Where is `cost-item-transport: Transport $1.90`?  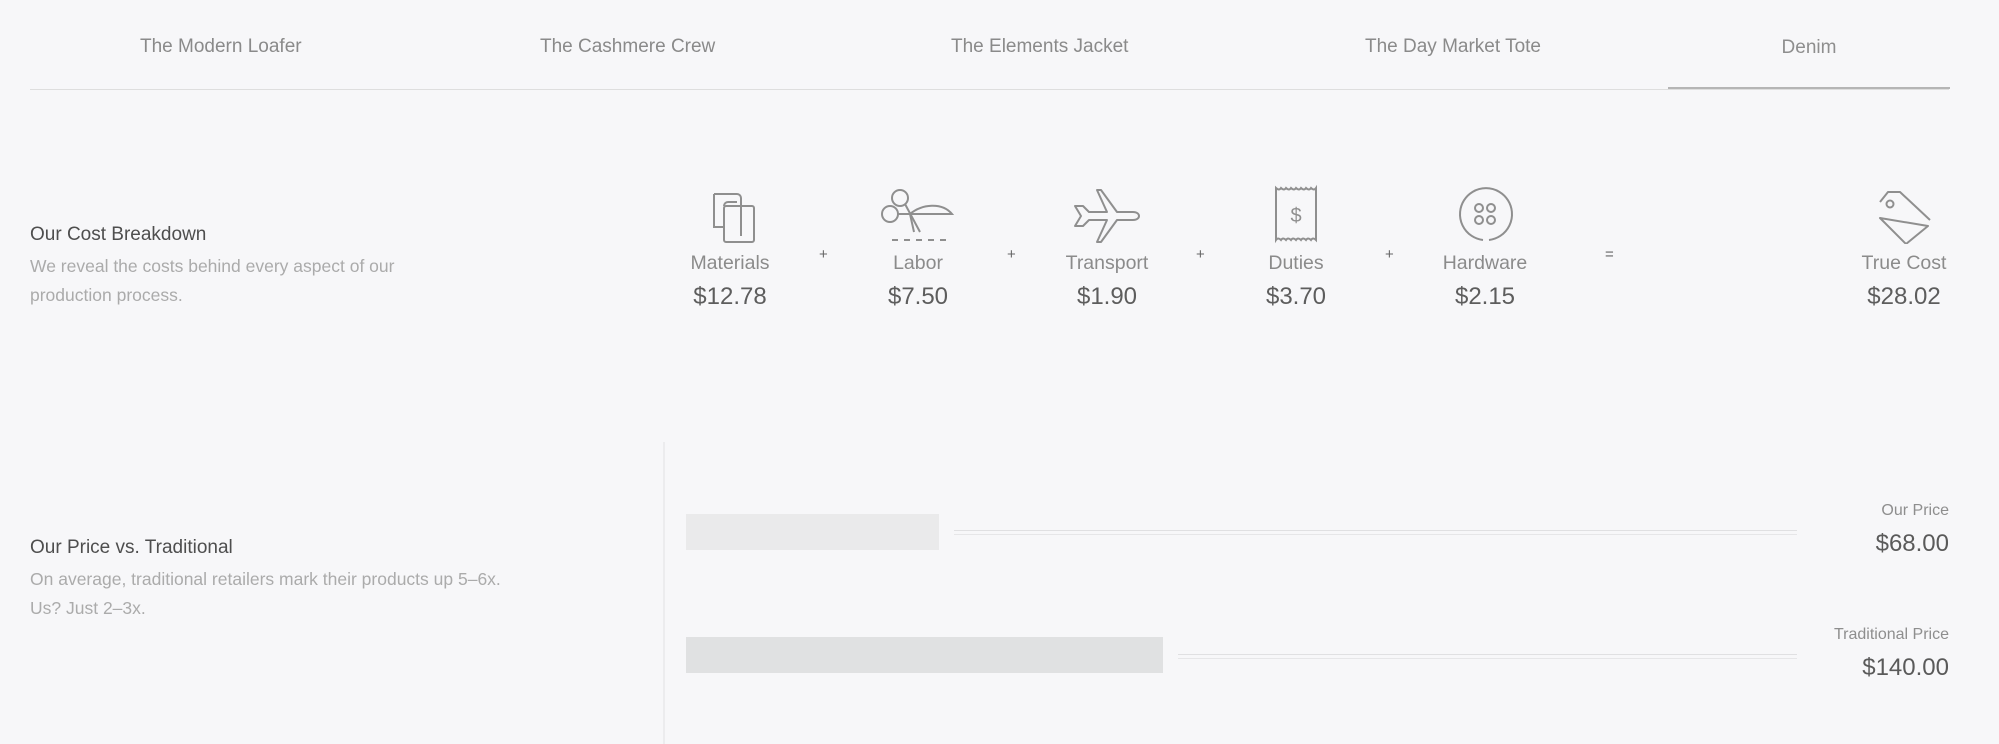
cost-item-transport: Transport $1.90 is located at coordinates (1107, 245).